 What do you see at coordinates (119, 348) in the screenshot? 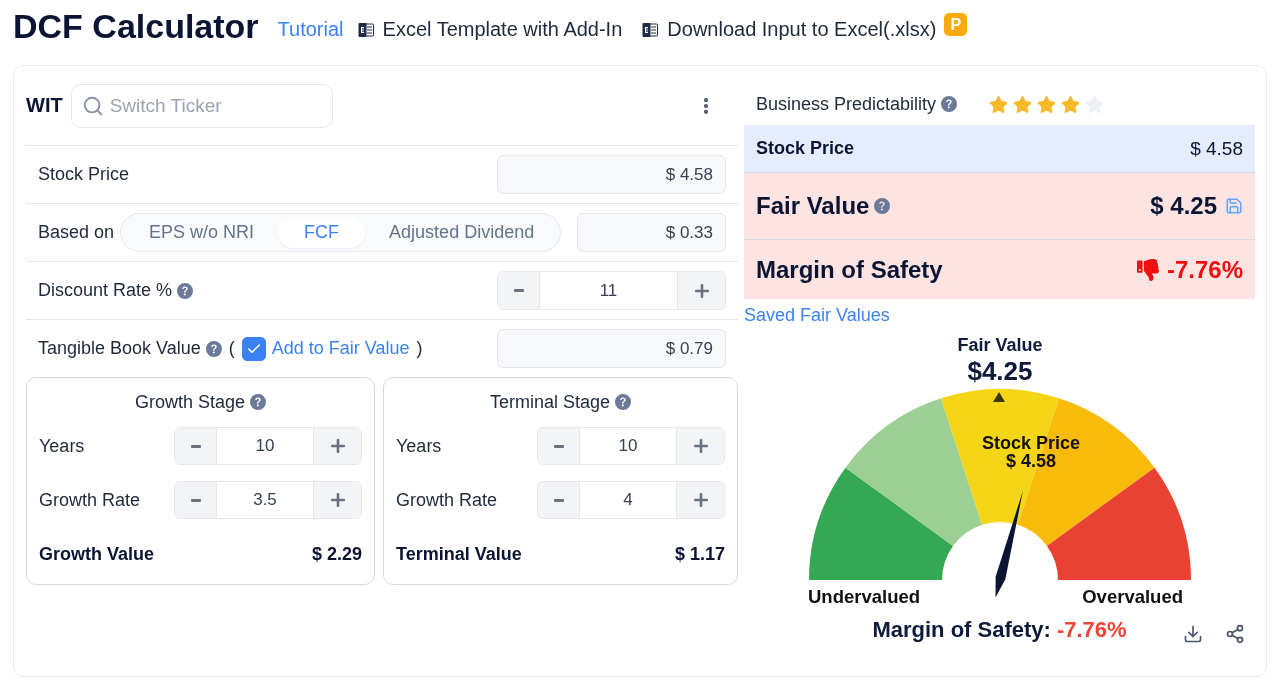
I see `field-label: Tangible Book Value` at bounding box center [119, 348].